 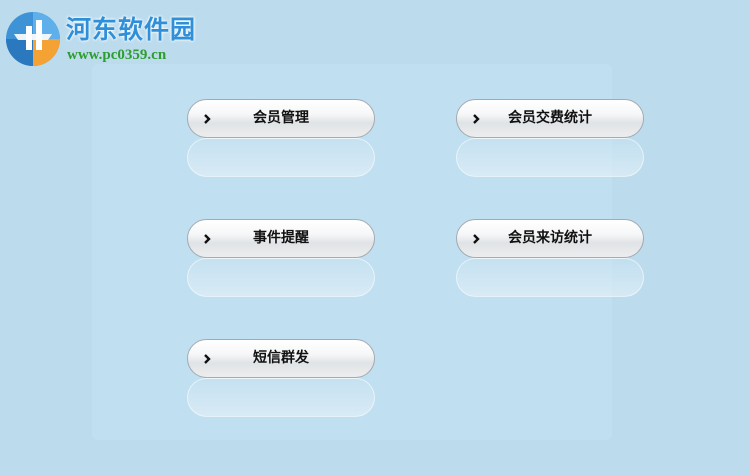 I want to click on member-management-label: 会员管理, so click(x=281, y=118).